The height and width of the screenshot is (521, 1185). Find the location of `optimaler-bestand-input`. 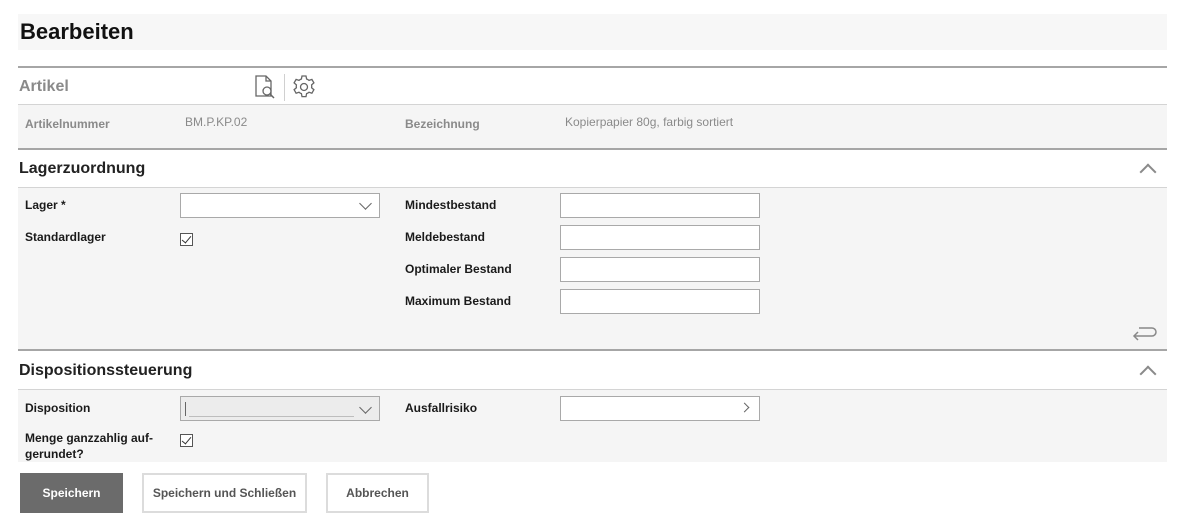

optimaler-bestand-input is located at coordinates (660, 269).